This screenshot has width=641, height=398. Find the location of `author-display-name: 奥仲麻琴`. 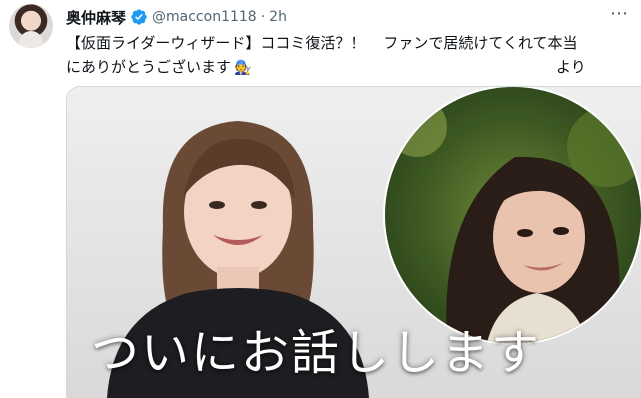

author-display-name: 奥仲麻琴 is located at coordinates (96, 17).